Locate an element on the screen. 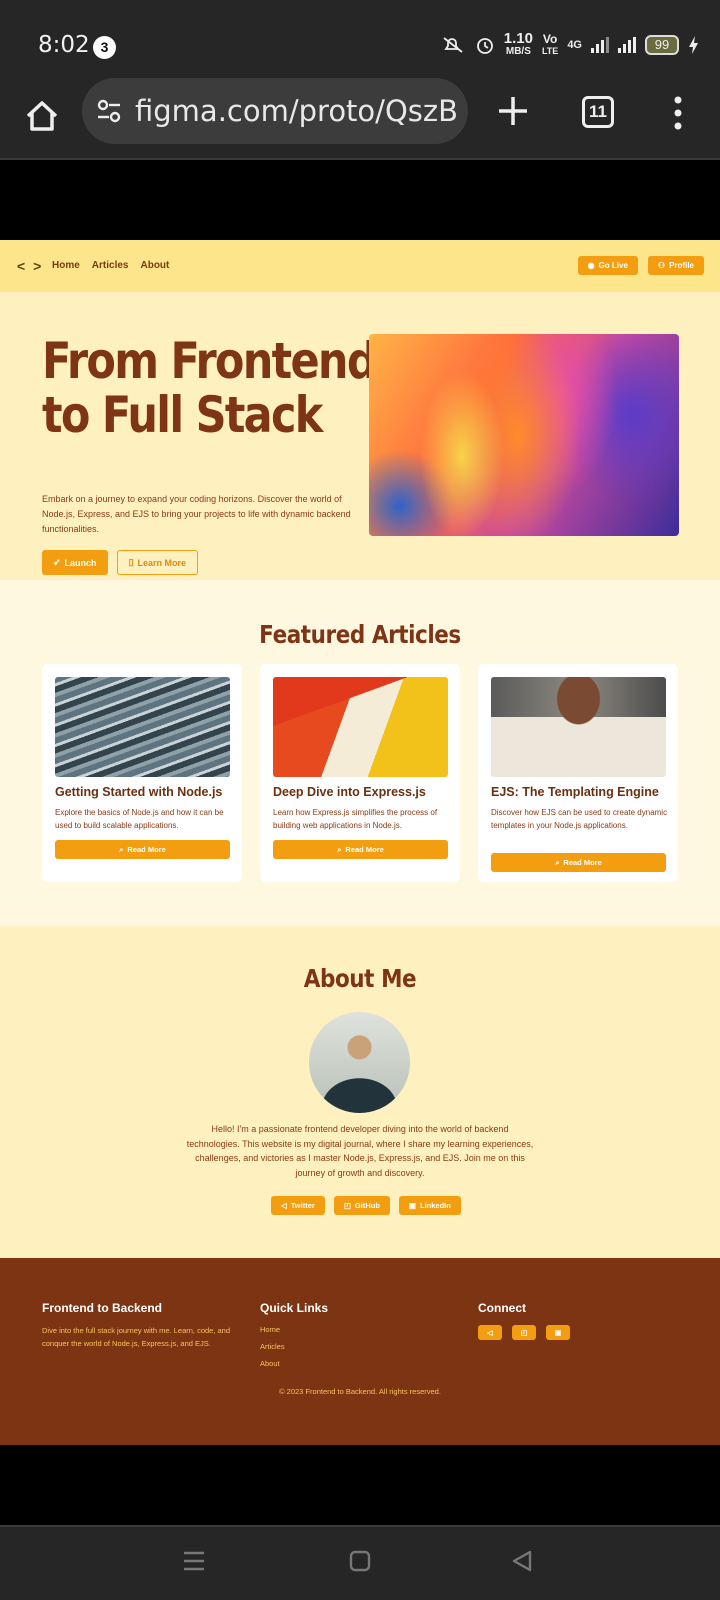  alarm-icon is located at coordinates (484, 46).